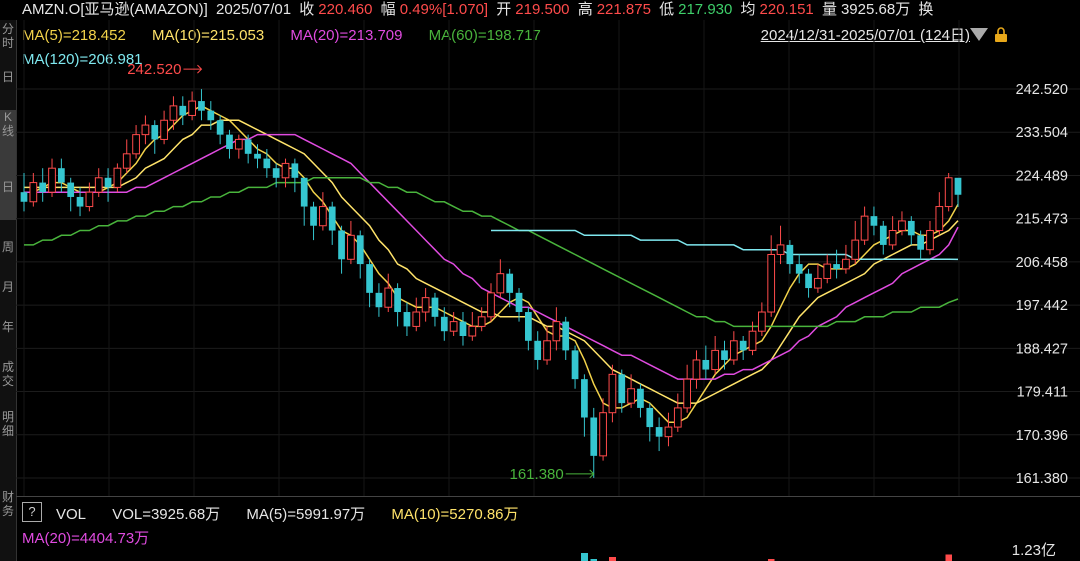 Image resolution: width=1080 pixels, height=561 pixels. What do you see at coordinates (8, 36) in the screenshot?
I see `sidebar-tab-intraday: 分时` at bounding box center [8, 36].